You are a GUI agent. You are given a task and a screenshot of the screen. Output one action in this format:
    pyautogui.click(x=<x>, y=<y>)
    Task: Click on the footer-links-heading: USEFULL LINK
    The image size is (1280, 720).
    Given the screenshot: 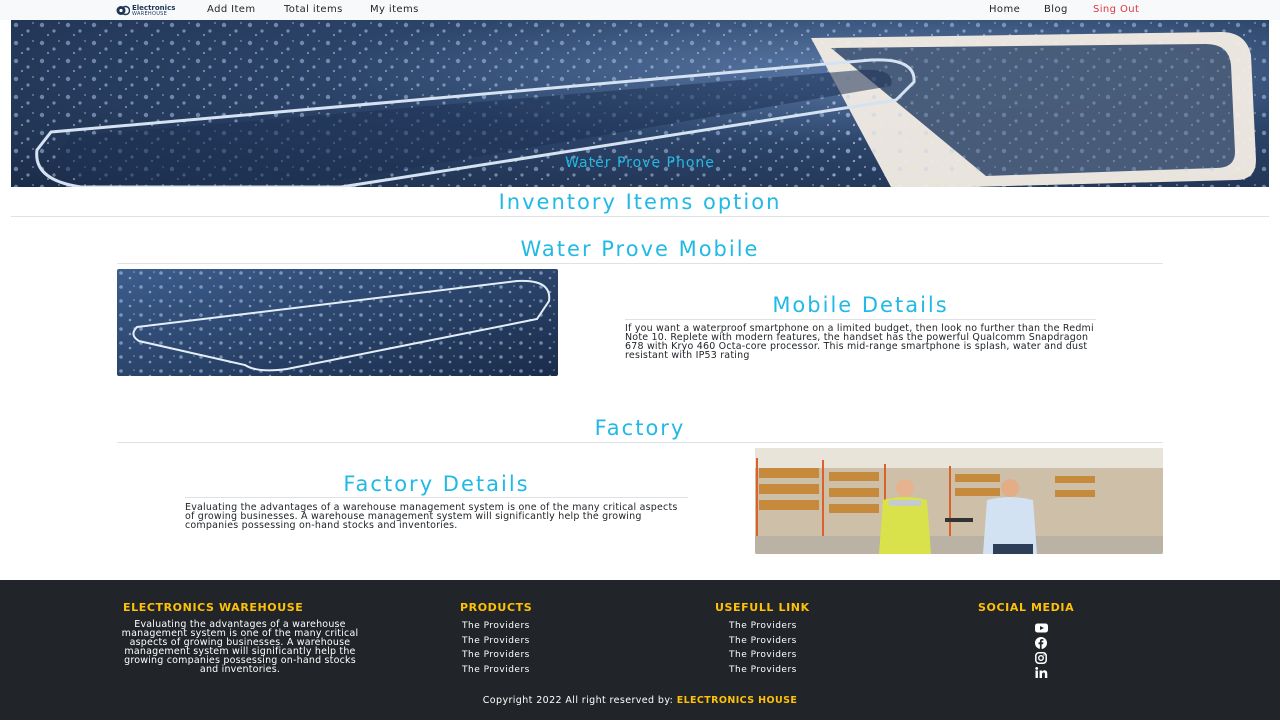 What is the action you would take?
    pyautogui.click(x=762, y=607)
    